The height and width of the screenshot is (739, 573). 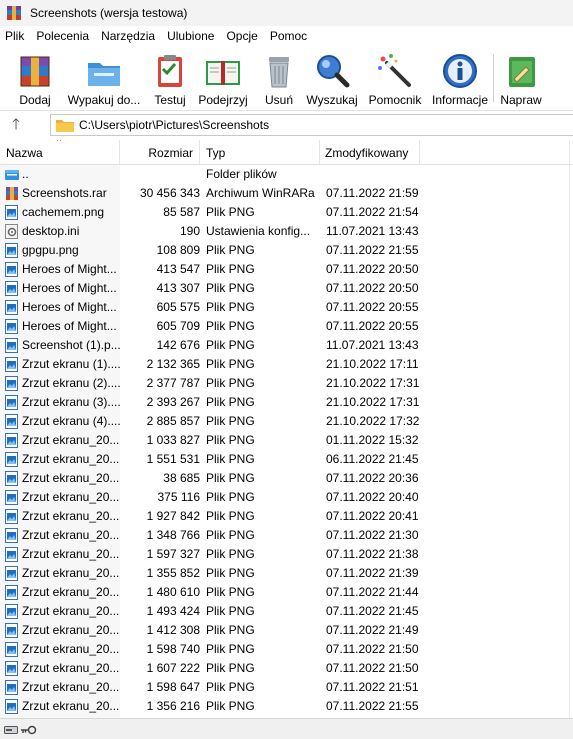 I want to click on column-header-type: Typ, so click(x=260, y=152).